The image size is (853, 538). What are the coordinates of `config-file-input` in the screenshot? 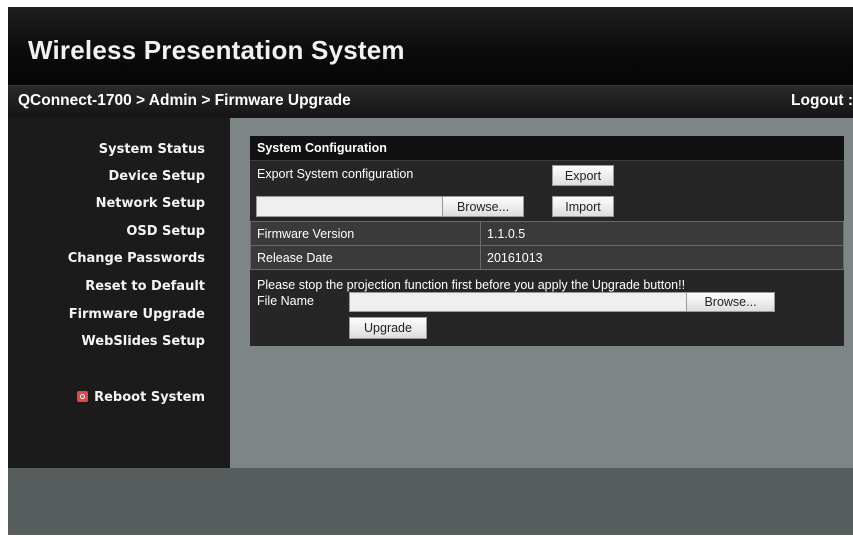 It's located at (349, 206).